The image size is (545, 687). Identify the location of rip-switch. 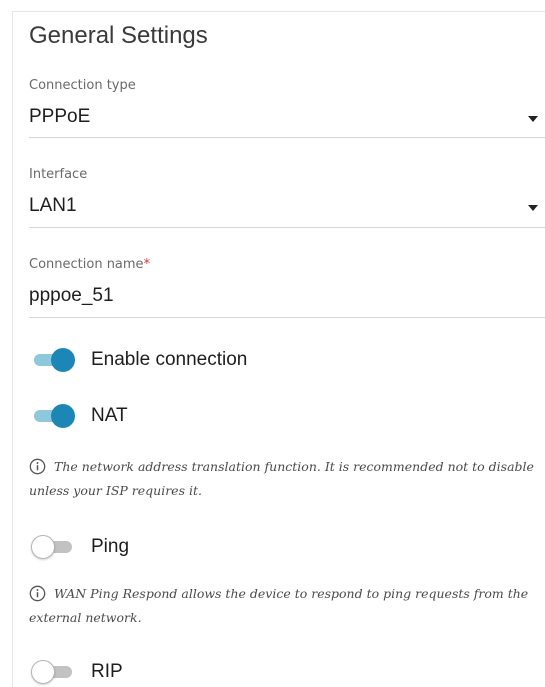
(53, 672).